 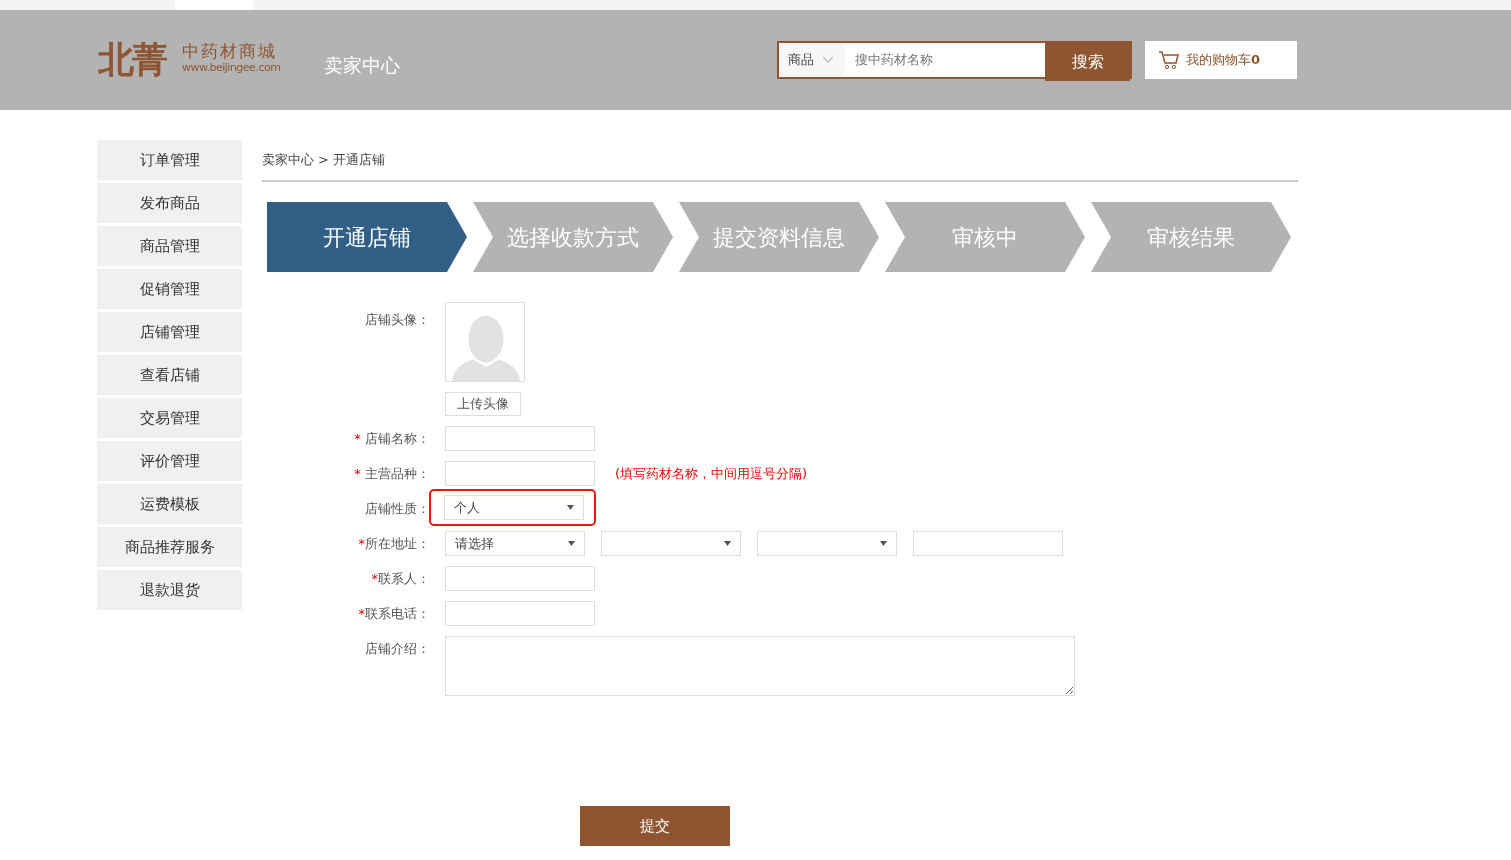 What do you see at coordinates (169, 160) in the screenshot?
I see `sidebar-item: 订单管理` at bounding box center [169, 160].